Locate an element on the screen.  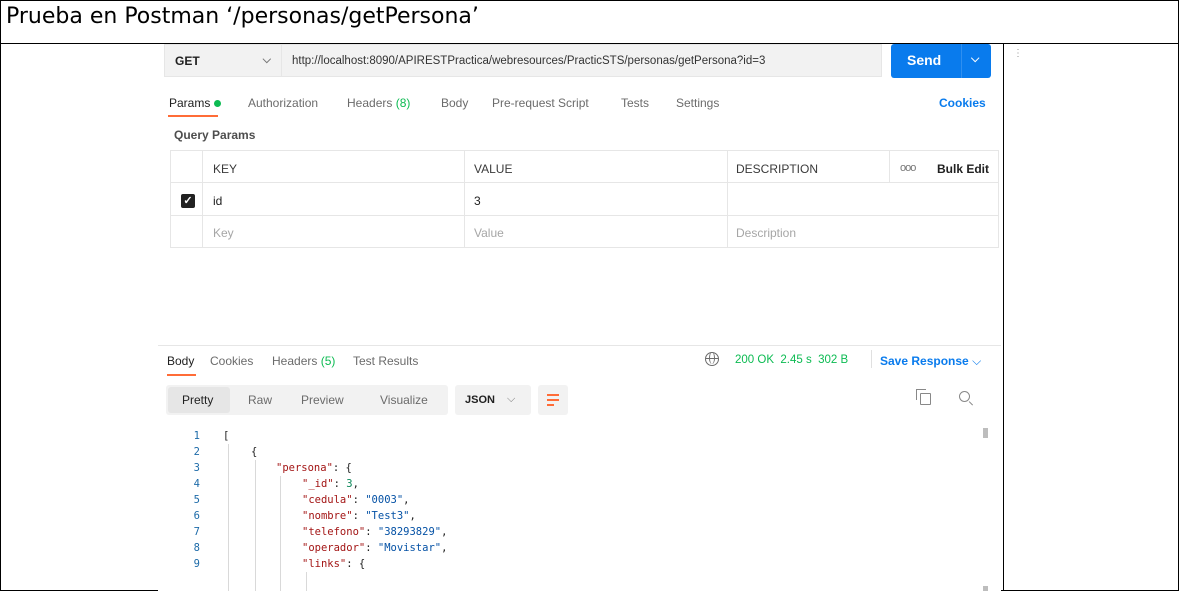
method-label: GET is located at coordinates (187, 60).